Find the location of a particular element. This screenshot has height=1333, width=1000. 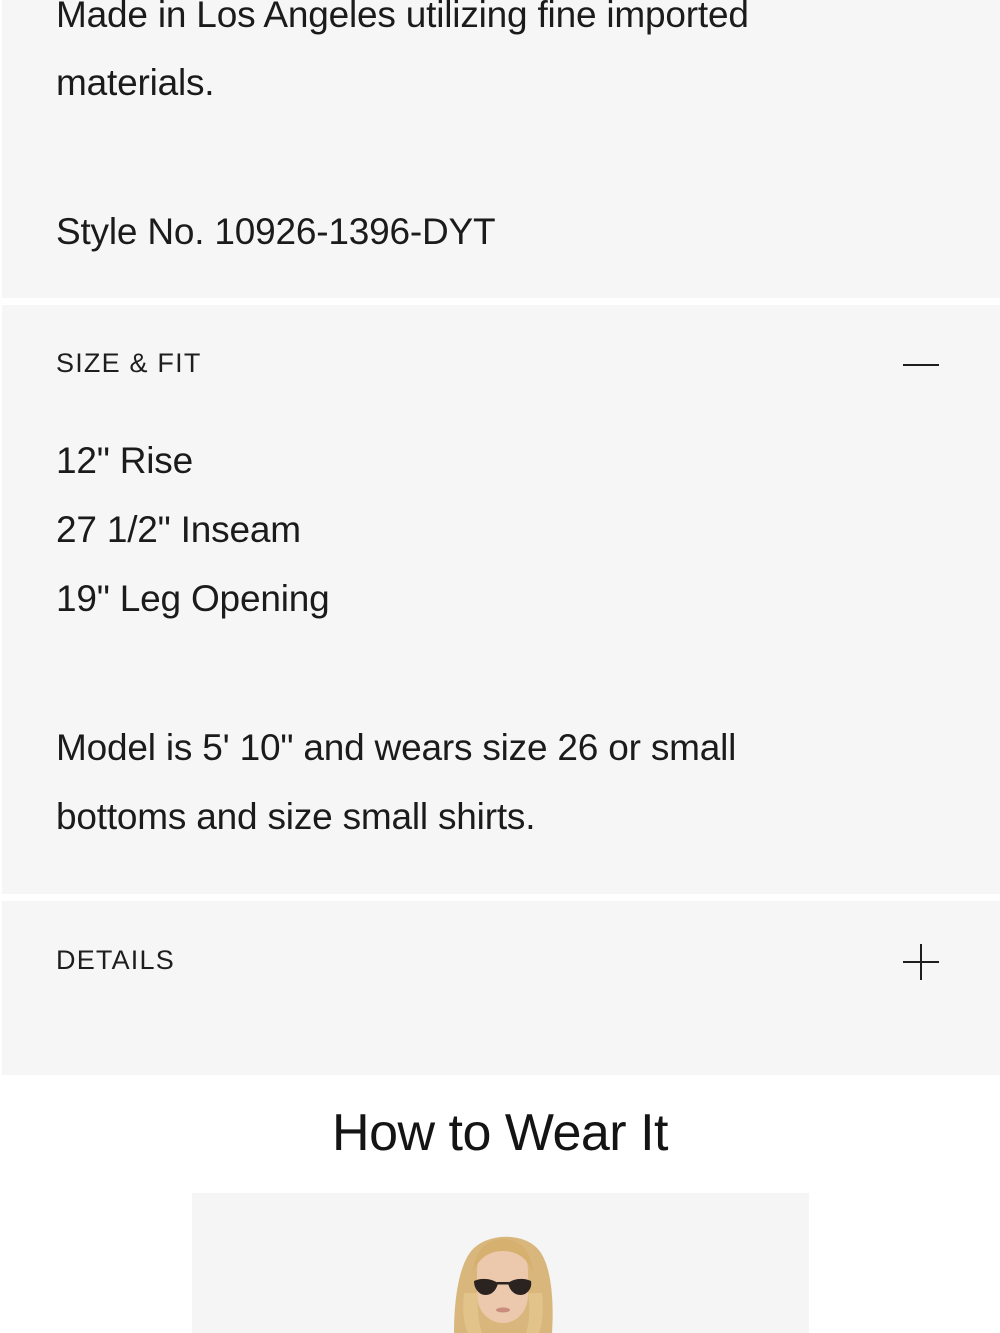

style-number: Style No. 10926-1396-DYT is located at coordinates (276, 231).